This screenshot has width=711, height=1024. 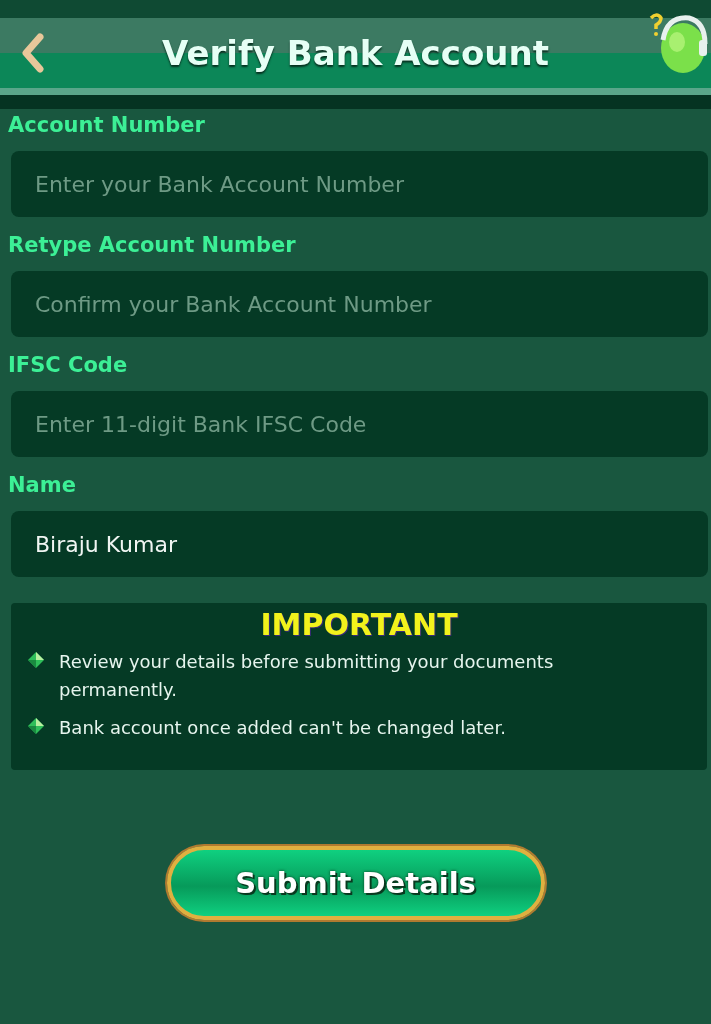 I want to click on field-label: Name, so click(x=42, y=485).